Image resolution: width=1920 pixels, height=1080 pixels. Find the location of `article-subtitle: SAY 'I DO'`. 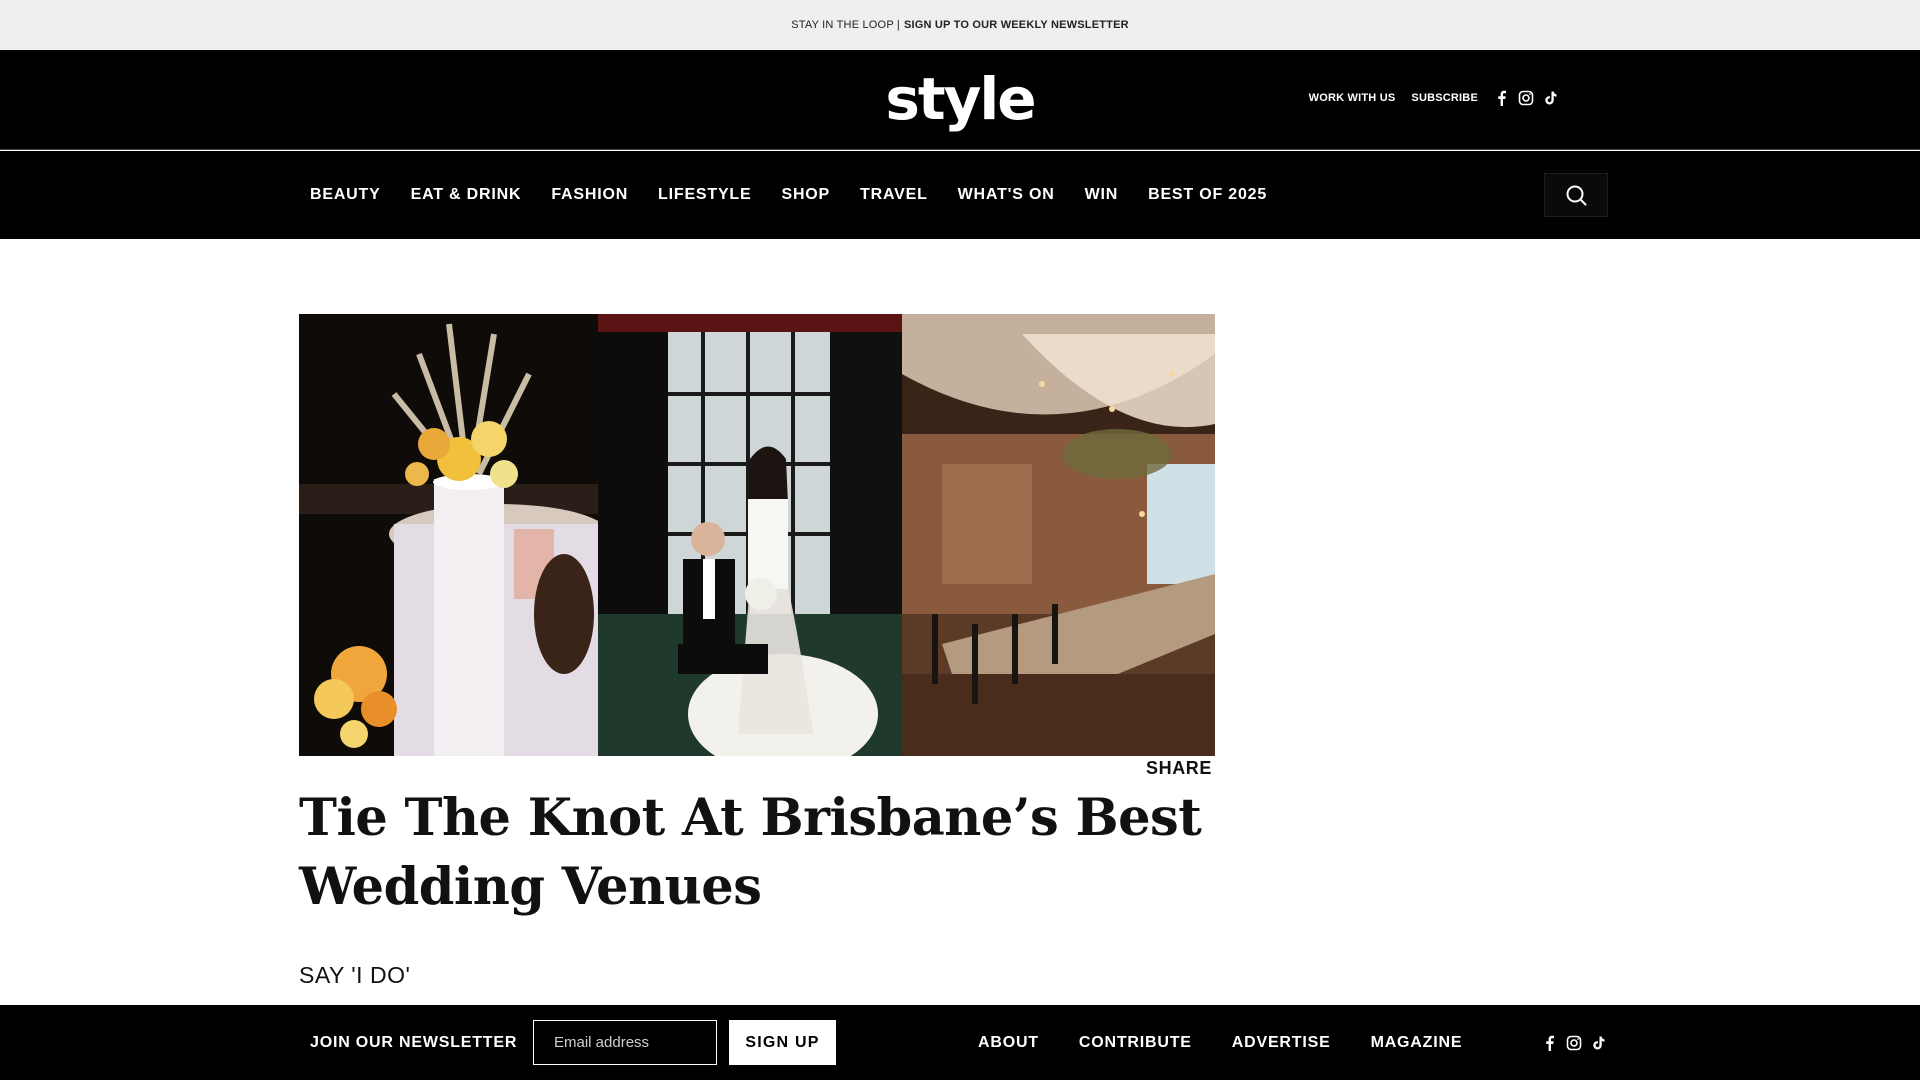

article-subtitle: SAY 'I DO' is located at coordinates (355, 975).